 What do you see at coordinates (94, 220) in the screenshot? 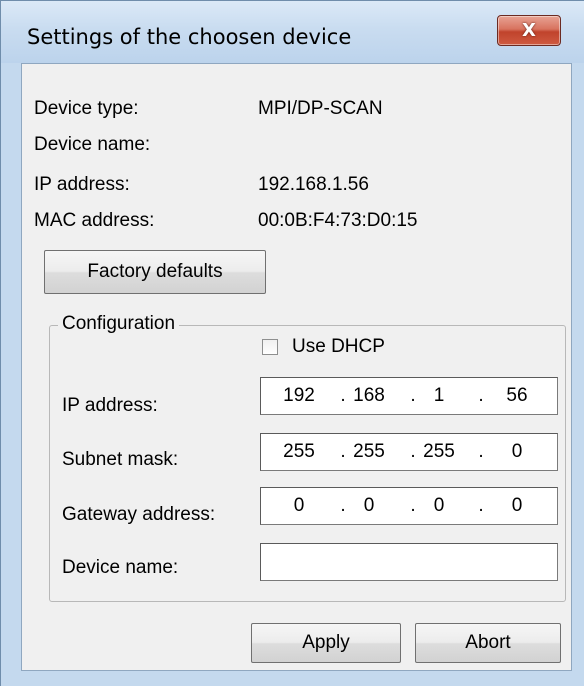
I see `mac-address-label: MAC address:` at bounding box center [94, 220].